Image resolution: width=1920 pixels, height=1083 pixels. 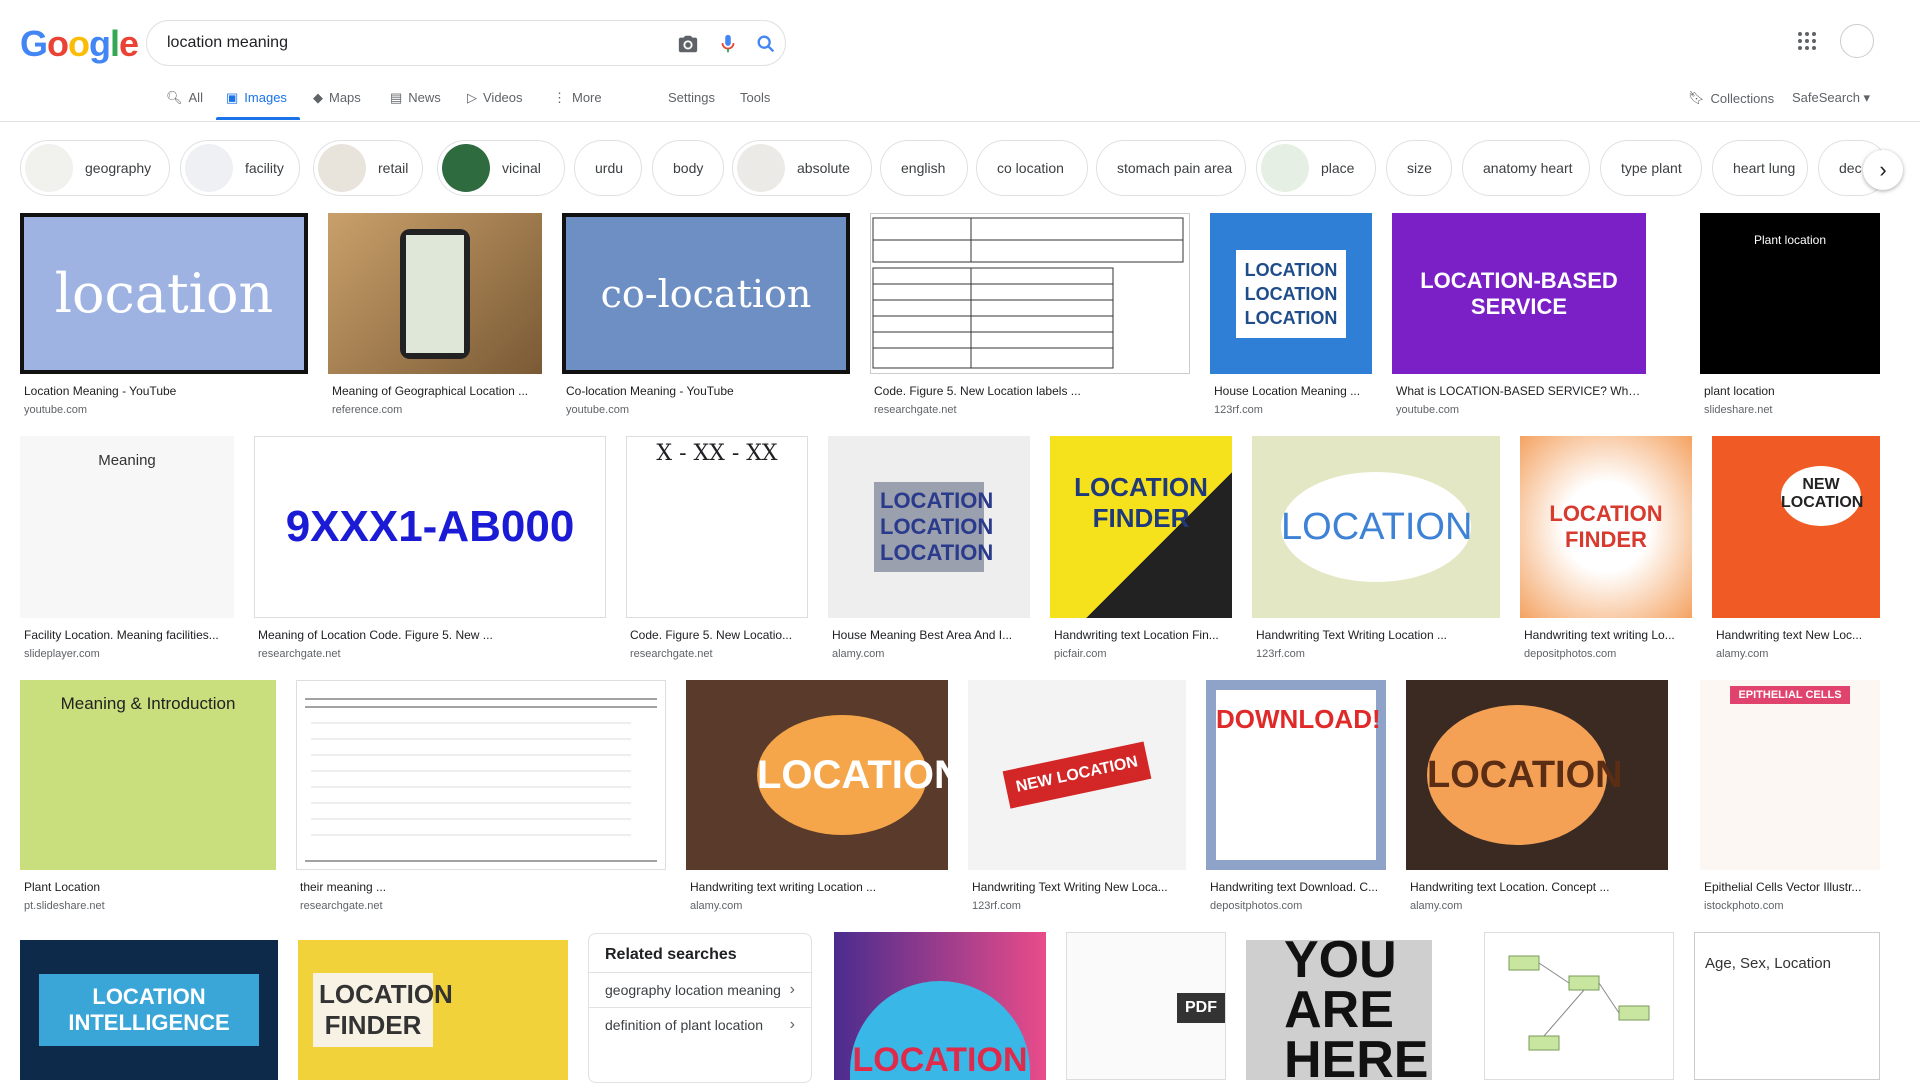 I want to click on result-thumbnail: LOCATION-BASED SERVICE, so click(x=1519, y=293).